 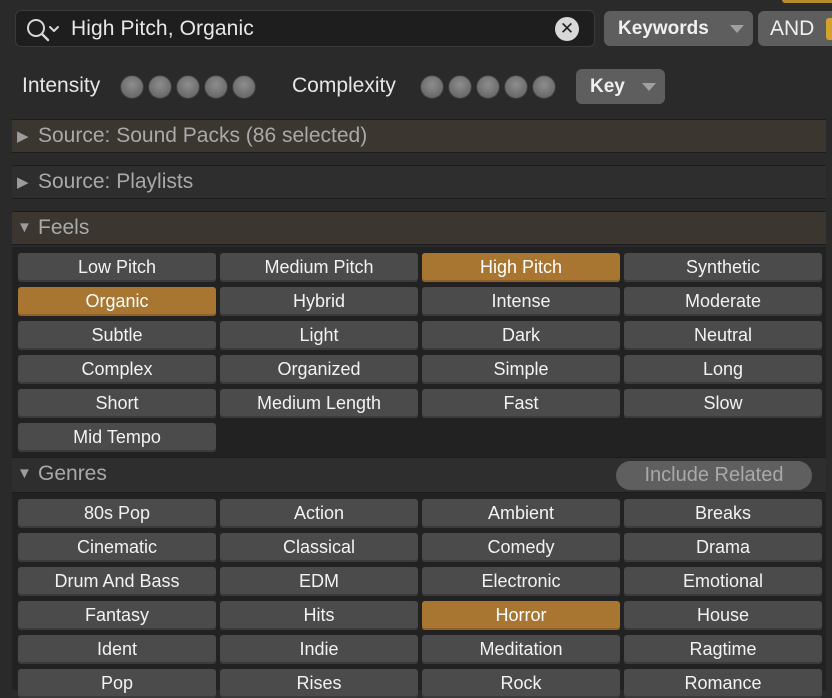 What do you see at coordinates (829, 29) in the screenshot?
I see `operator-accent` at bounding box center [829, 29].